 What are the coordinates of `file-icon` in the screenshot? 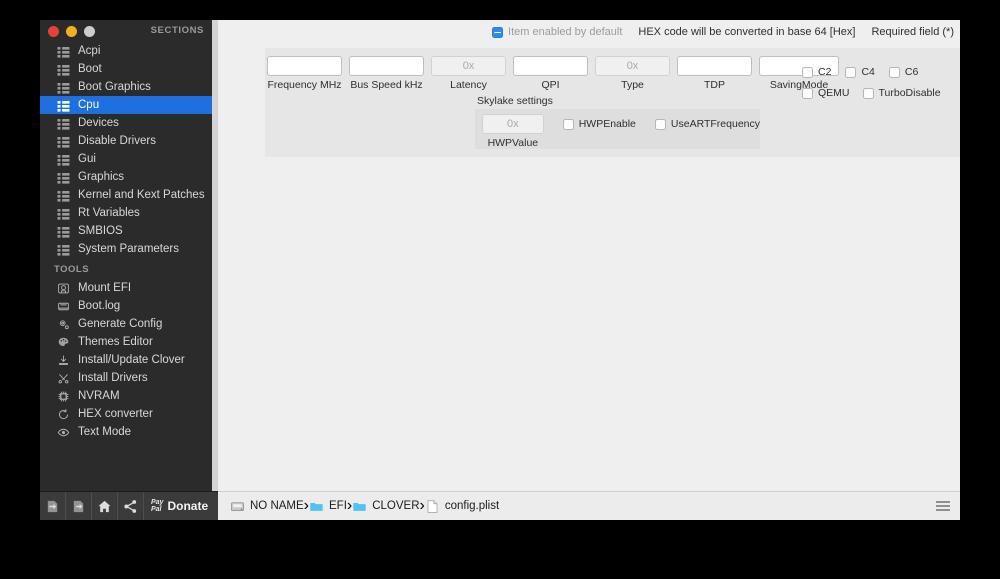 It's located at (432, 506).